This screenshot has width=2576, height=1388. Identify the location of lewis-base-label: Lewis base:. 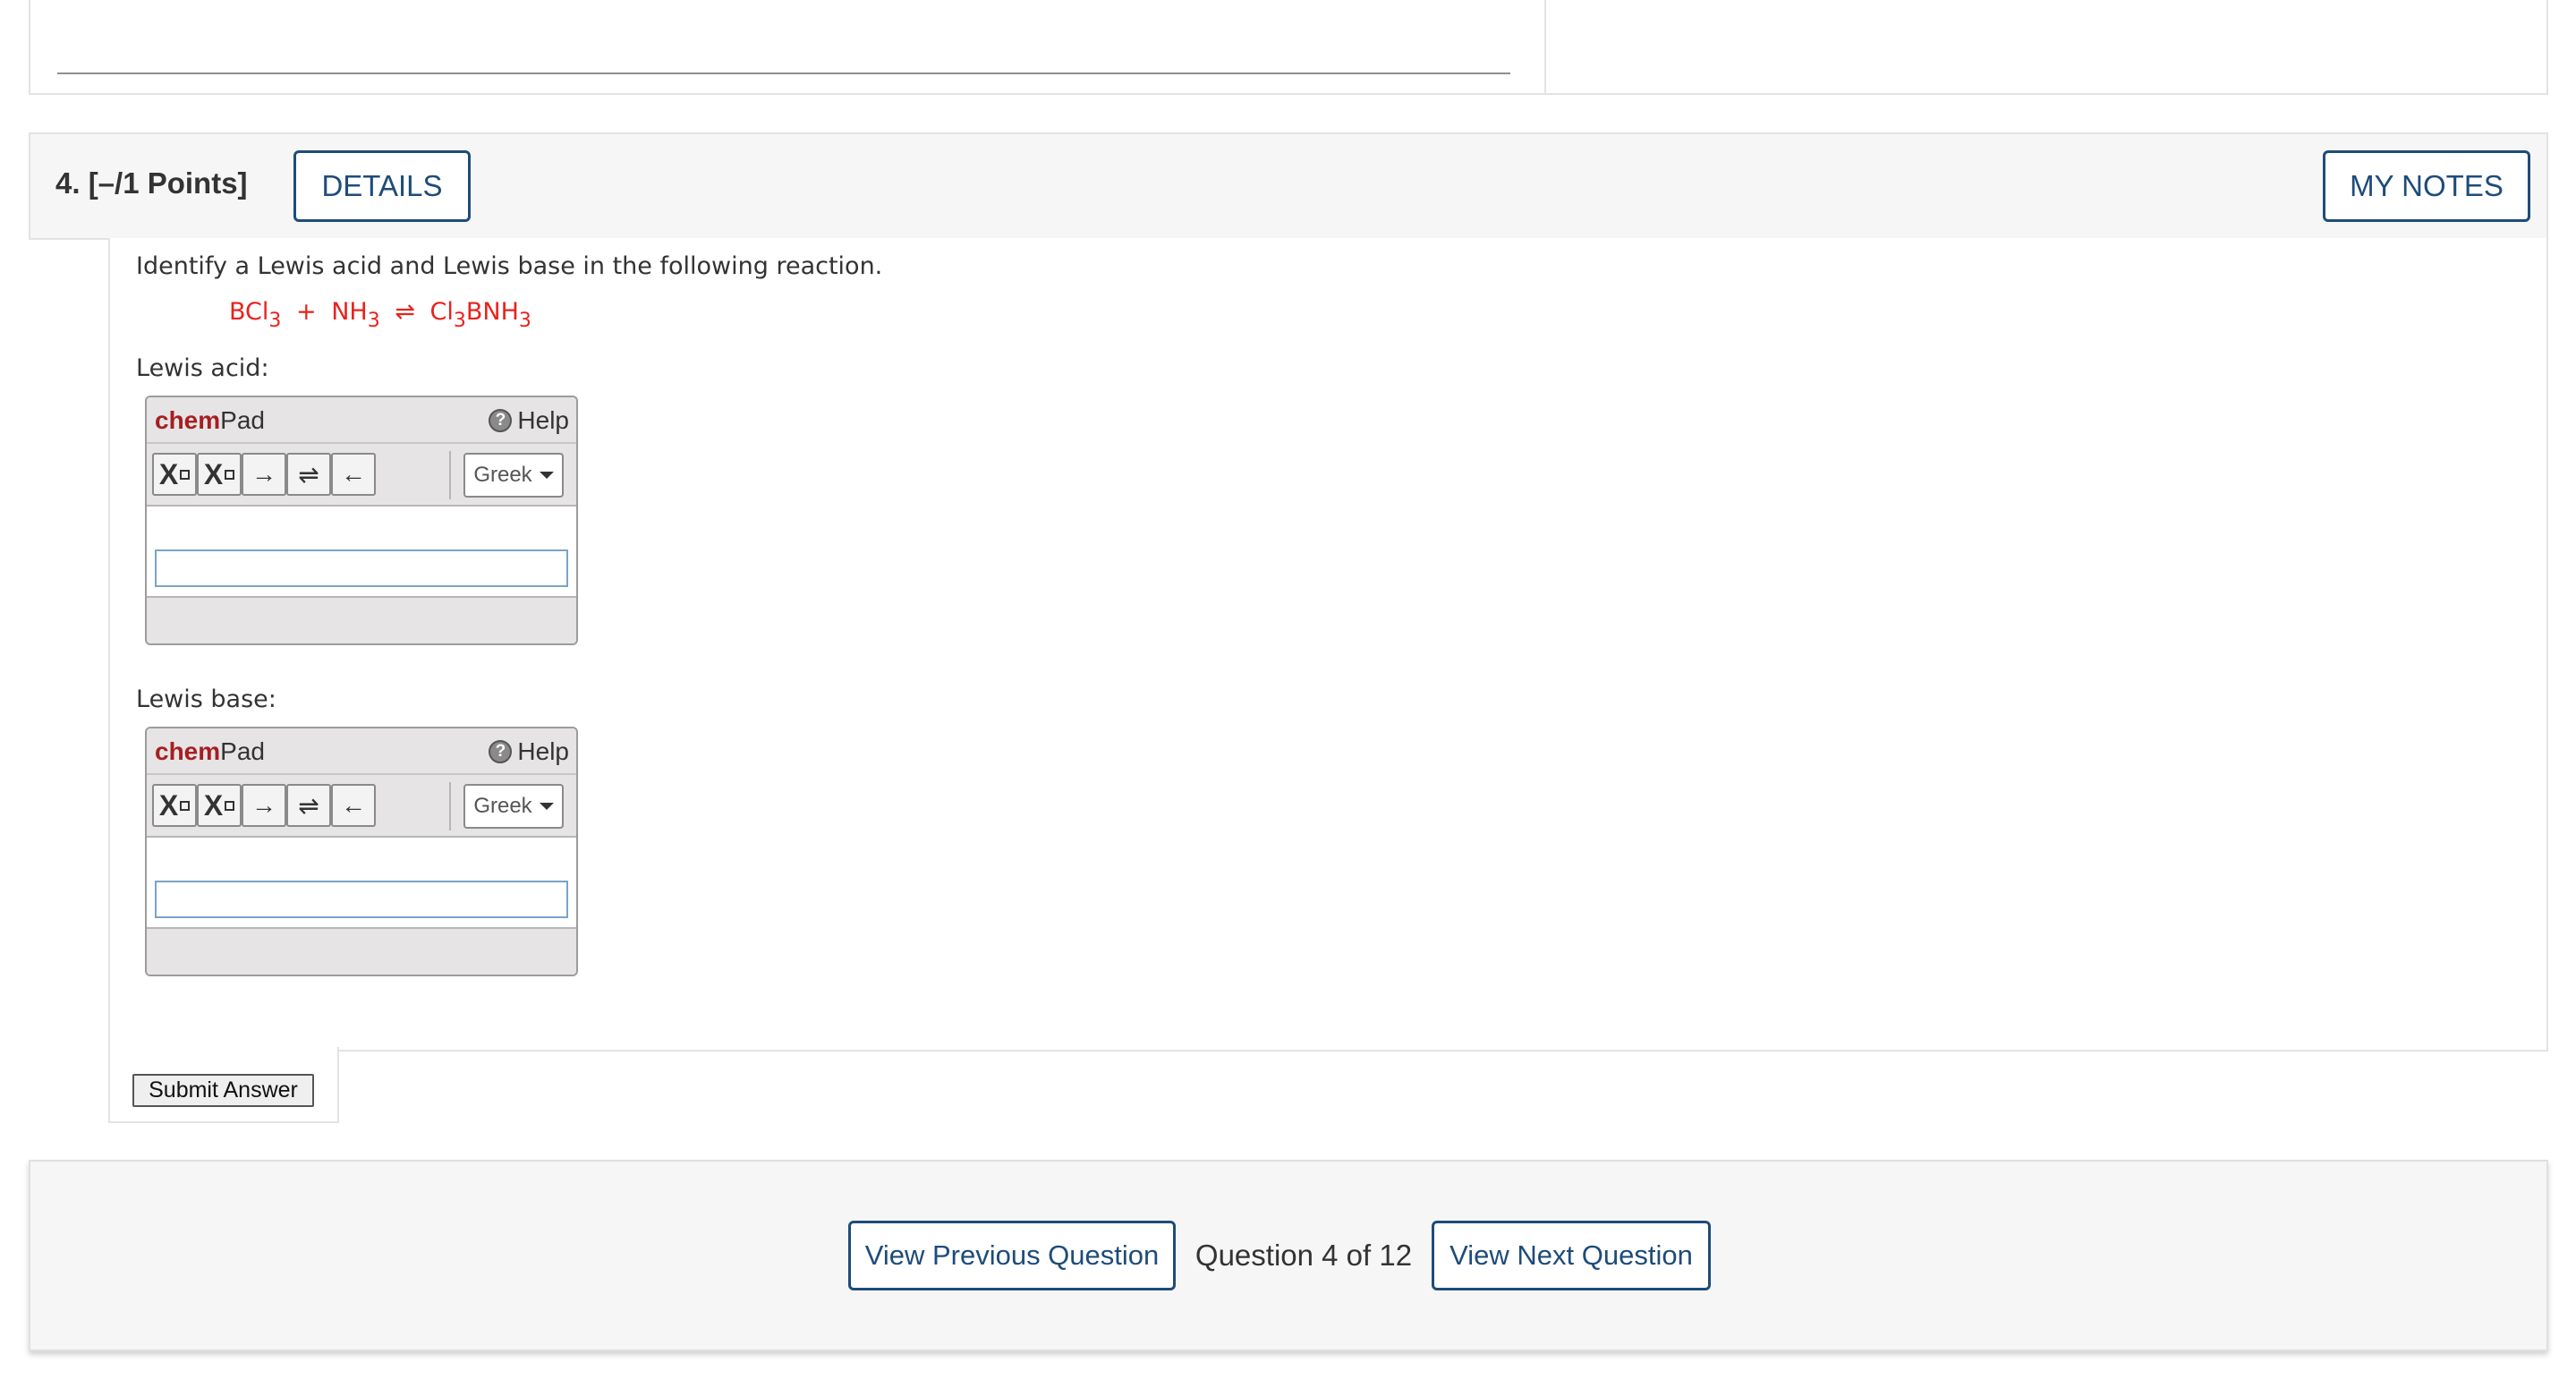
(206, 699).